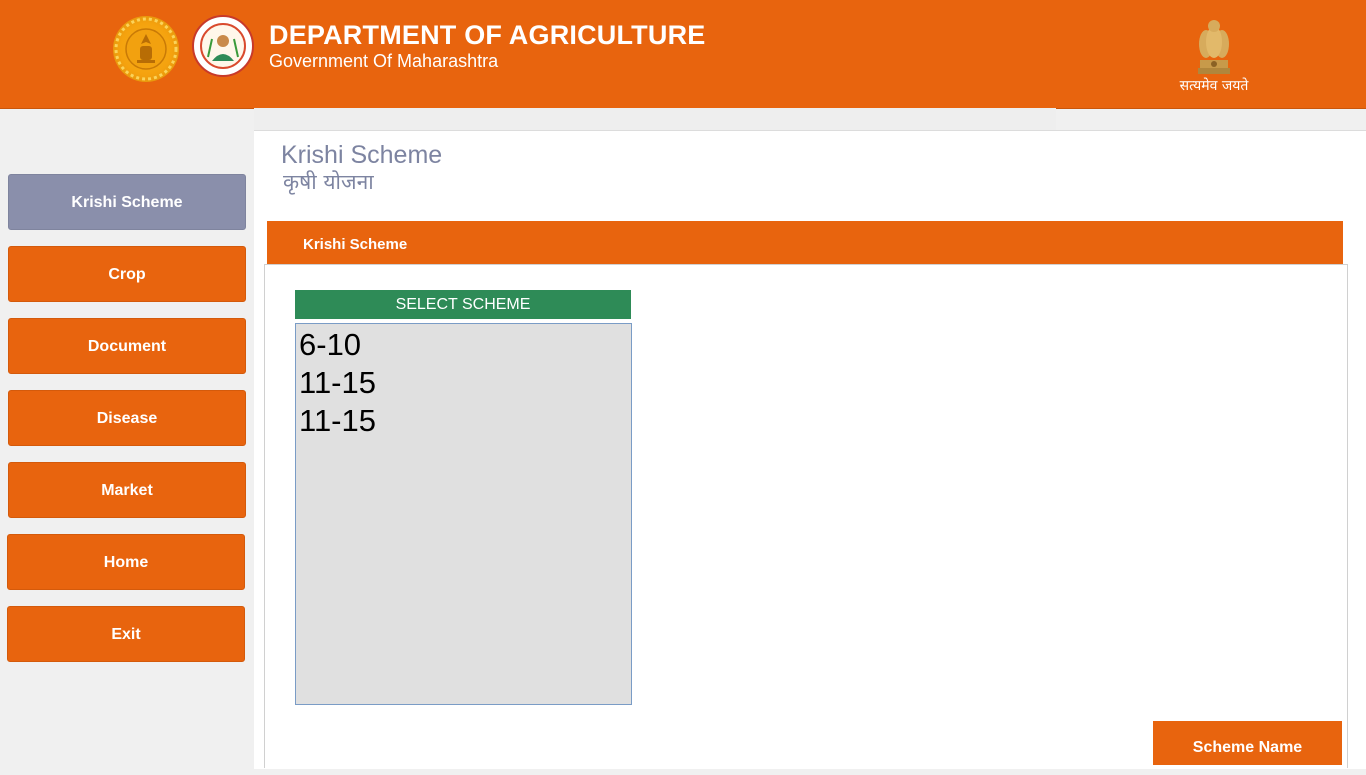  What do you see at coordinates (487, 35) in the screenshot?
I see `header-title: DEPARTMENT OF AGRICULTURE` at bounding box center [487, 35].